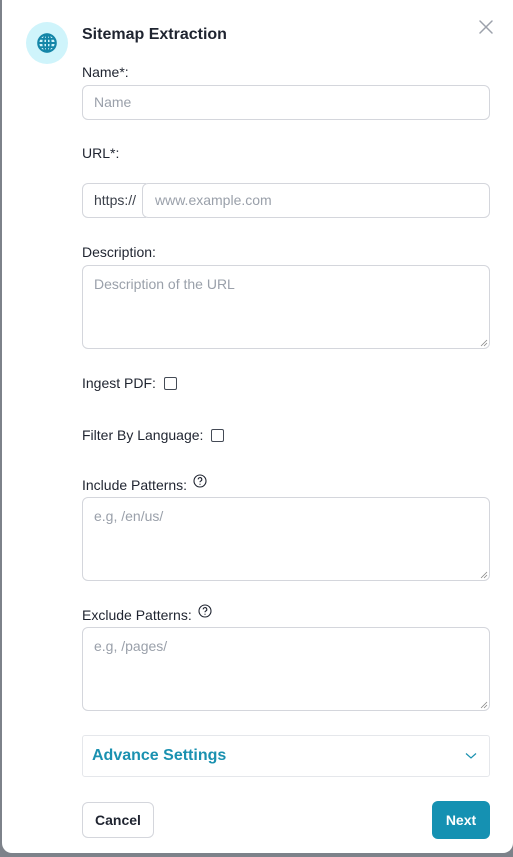  Describe the element at coordinates (137, 615) in the screenshot. I see `exclude-patterns-label: Exclude Patterns:` at that location.